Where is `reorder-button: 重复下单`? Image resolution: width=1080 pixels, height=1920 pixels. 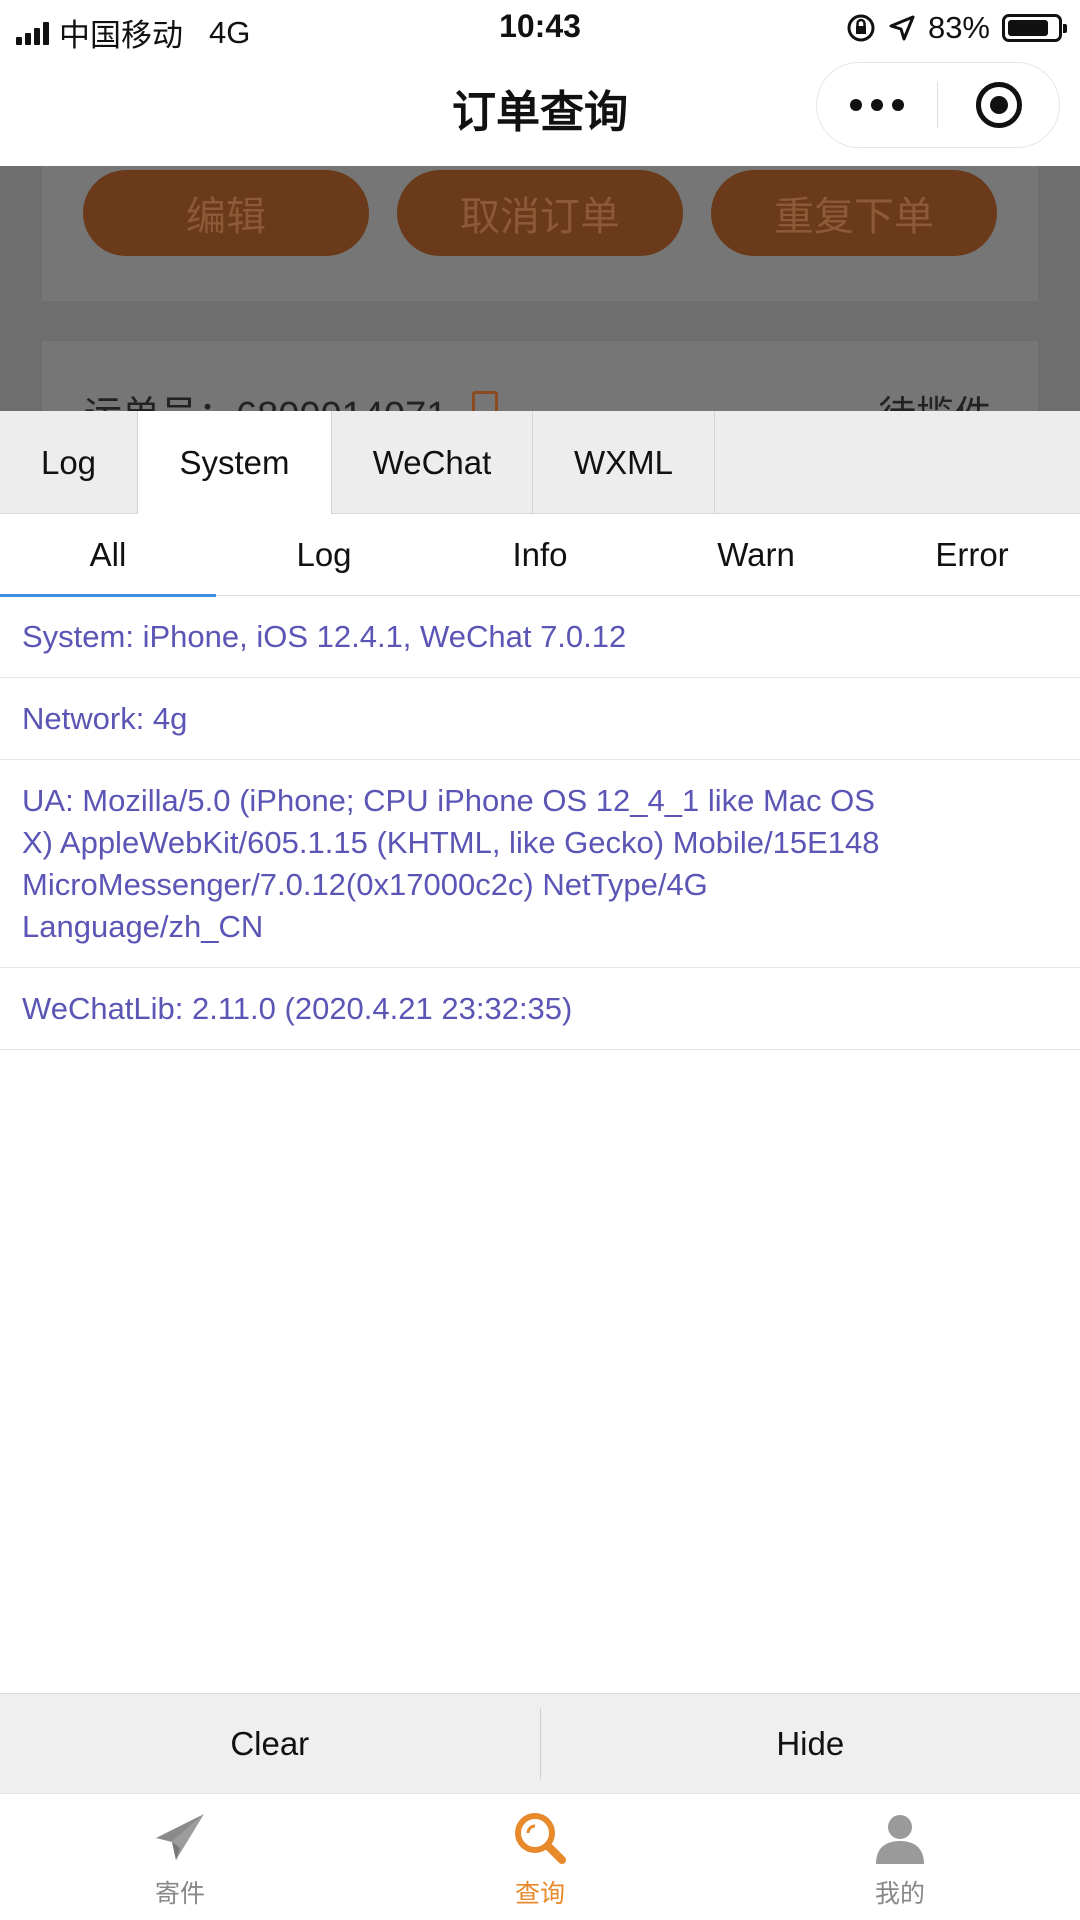
reorder-button: 重复下单 is located at coordinates (854, 213).